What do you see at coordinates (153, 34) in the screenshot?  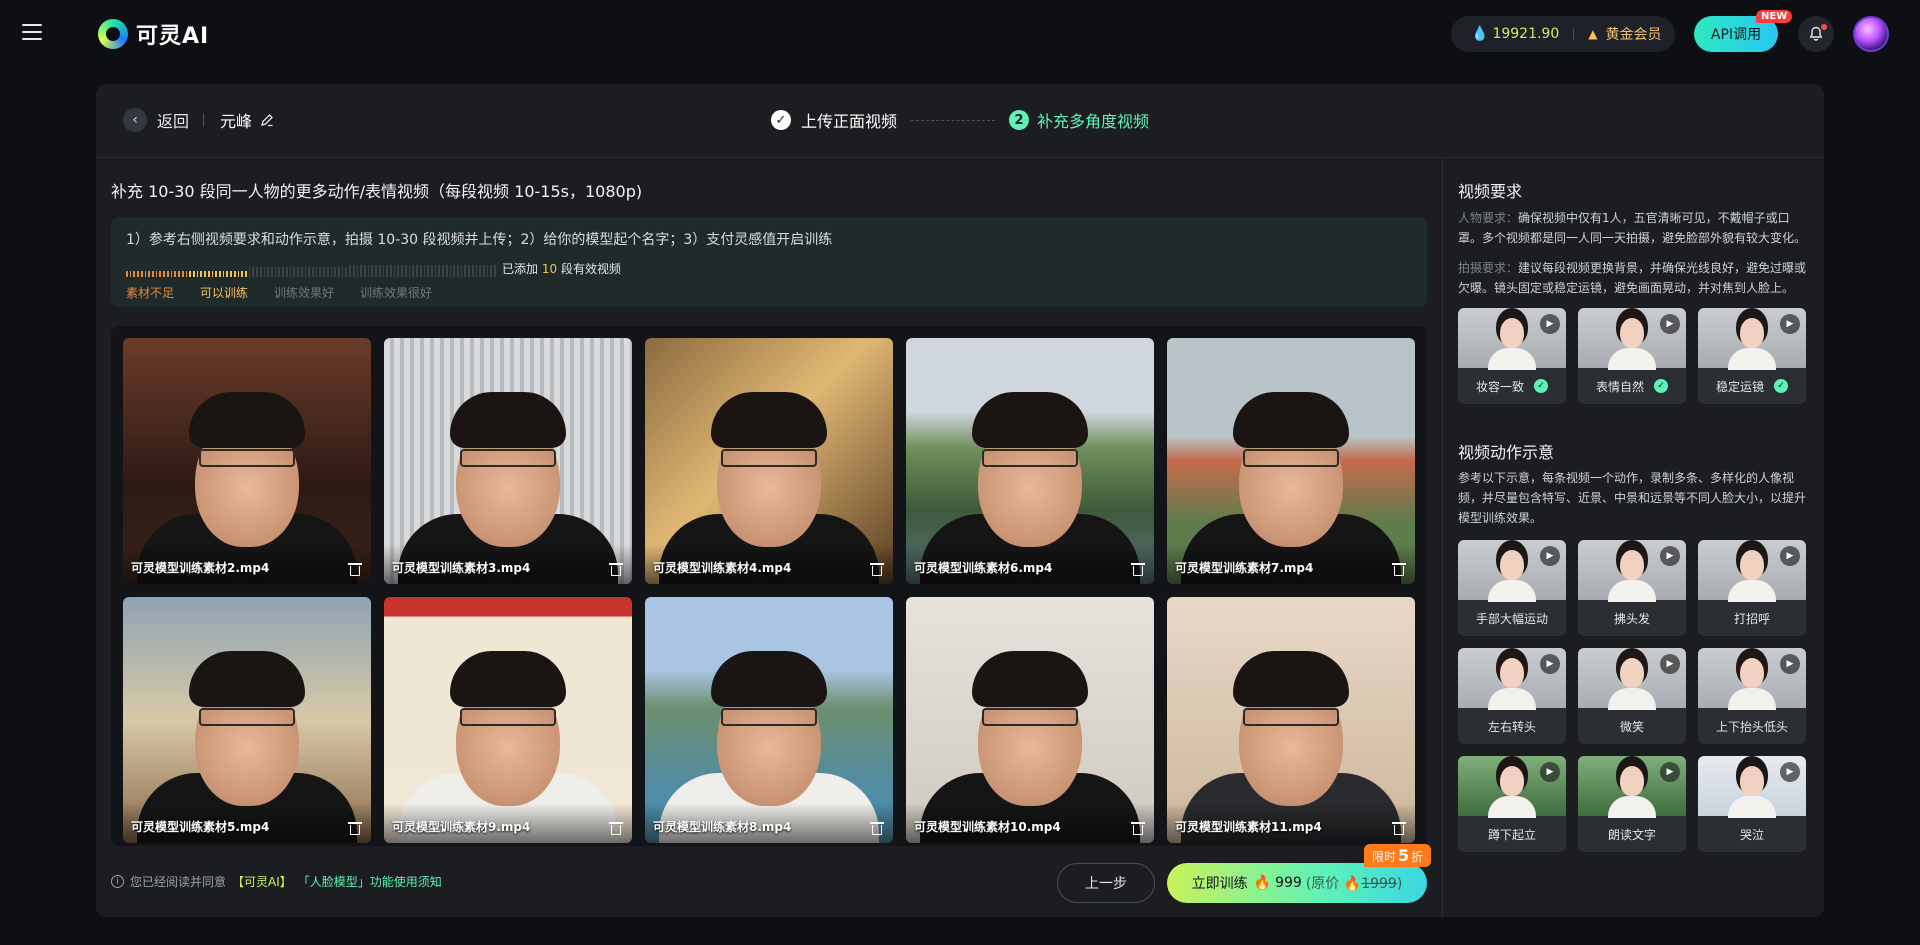 I see `logo: 可灵AI` at bounding box center [153, 34].